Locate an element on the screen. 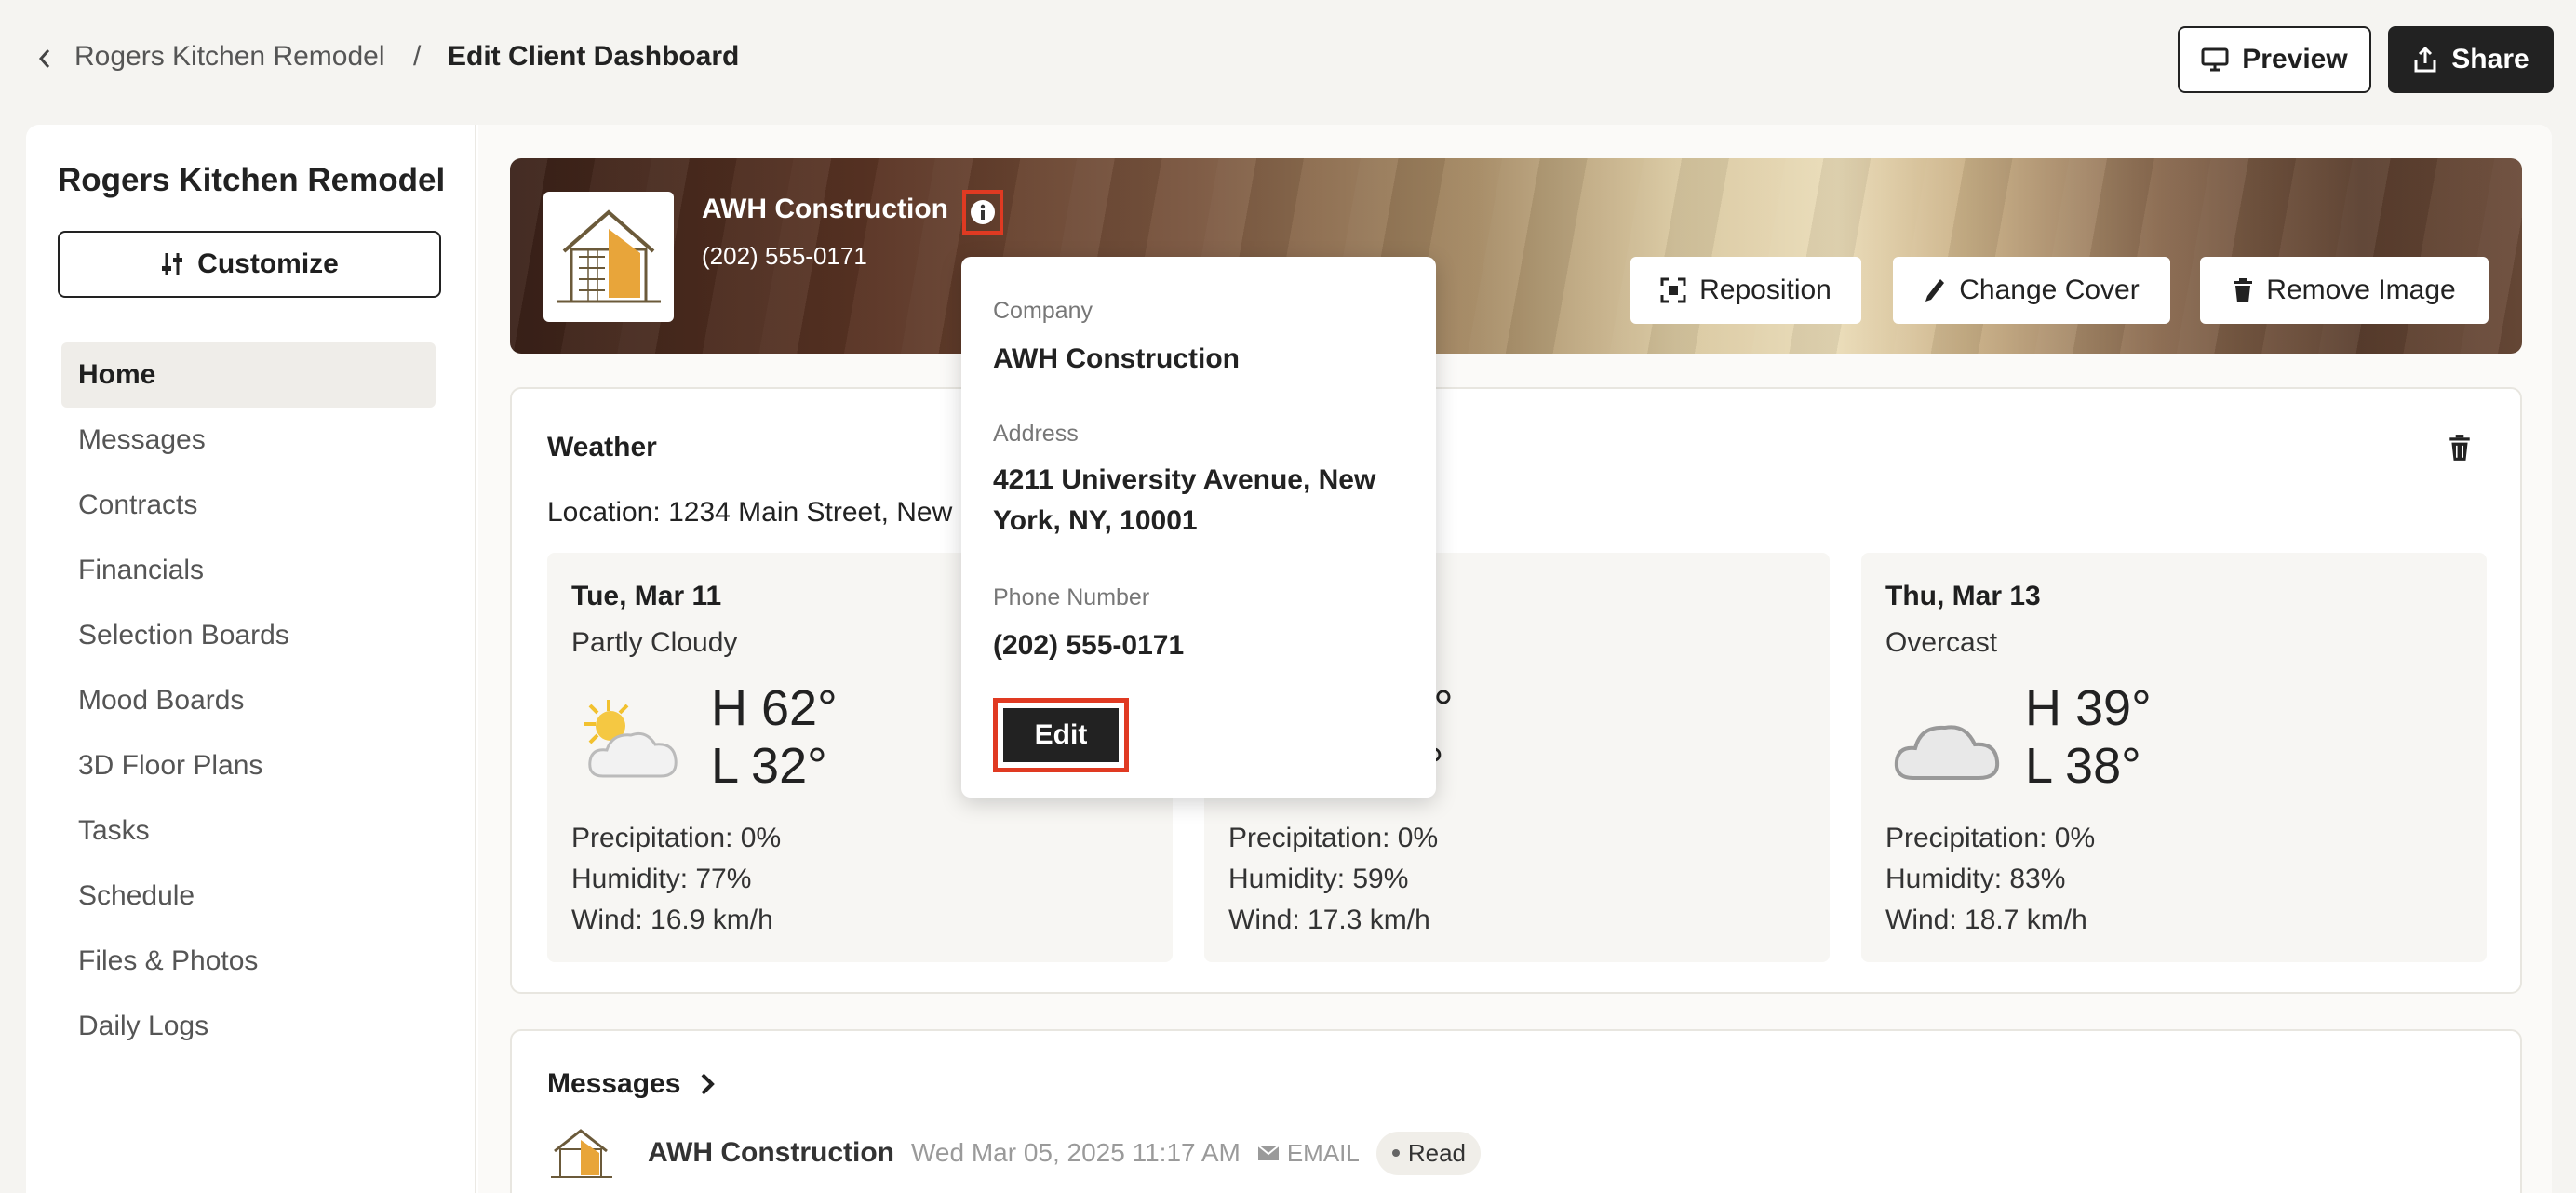 The width and height of the screenshot is (2576, 1193). reposition-icon is located at coordinates (1673, 290).